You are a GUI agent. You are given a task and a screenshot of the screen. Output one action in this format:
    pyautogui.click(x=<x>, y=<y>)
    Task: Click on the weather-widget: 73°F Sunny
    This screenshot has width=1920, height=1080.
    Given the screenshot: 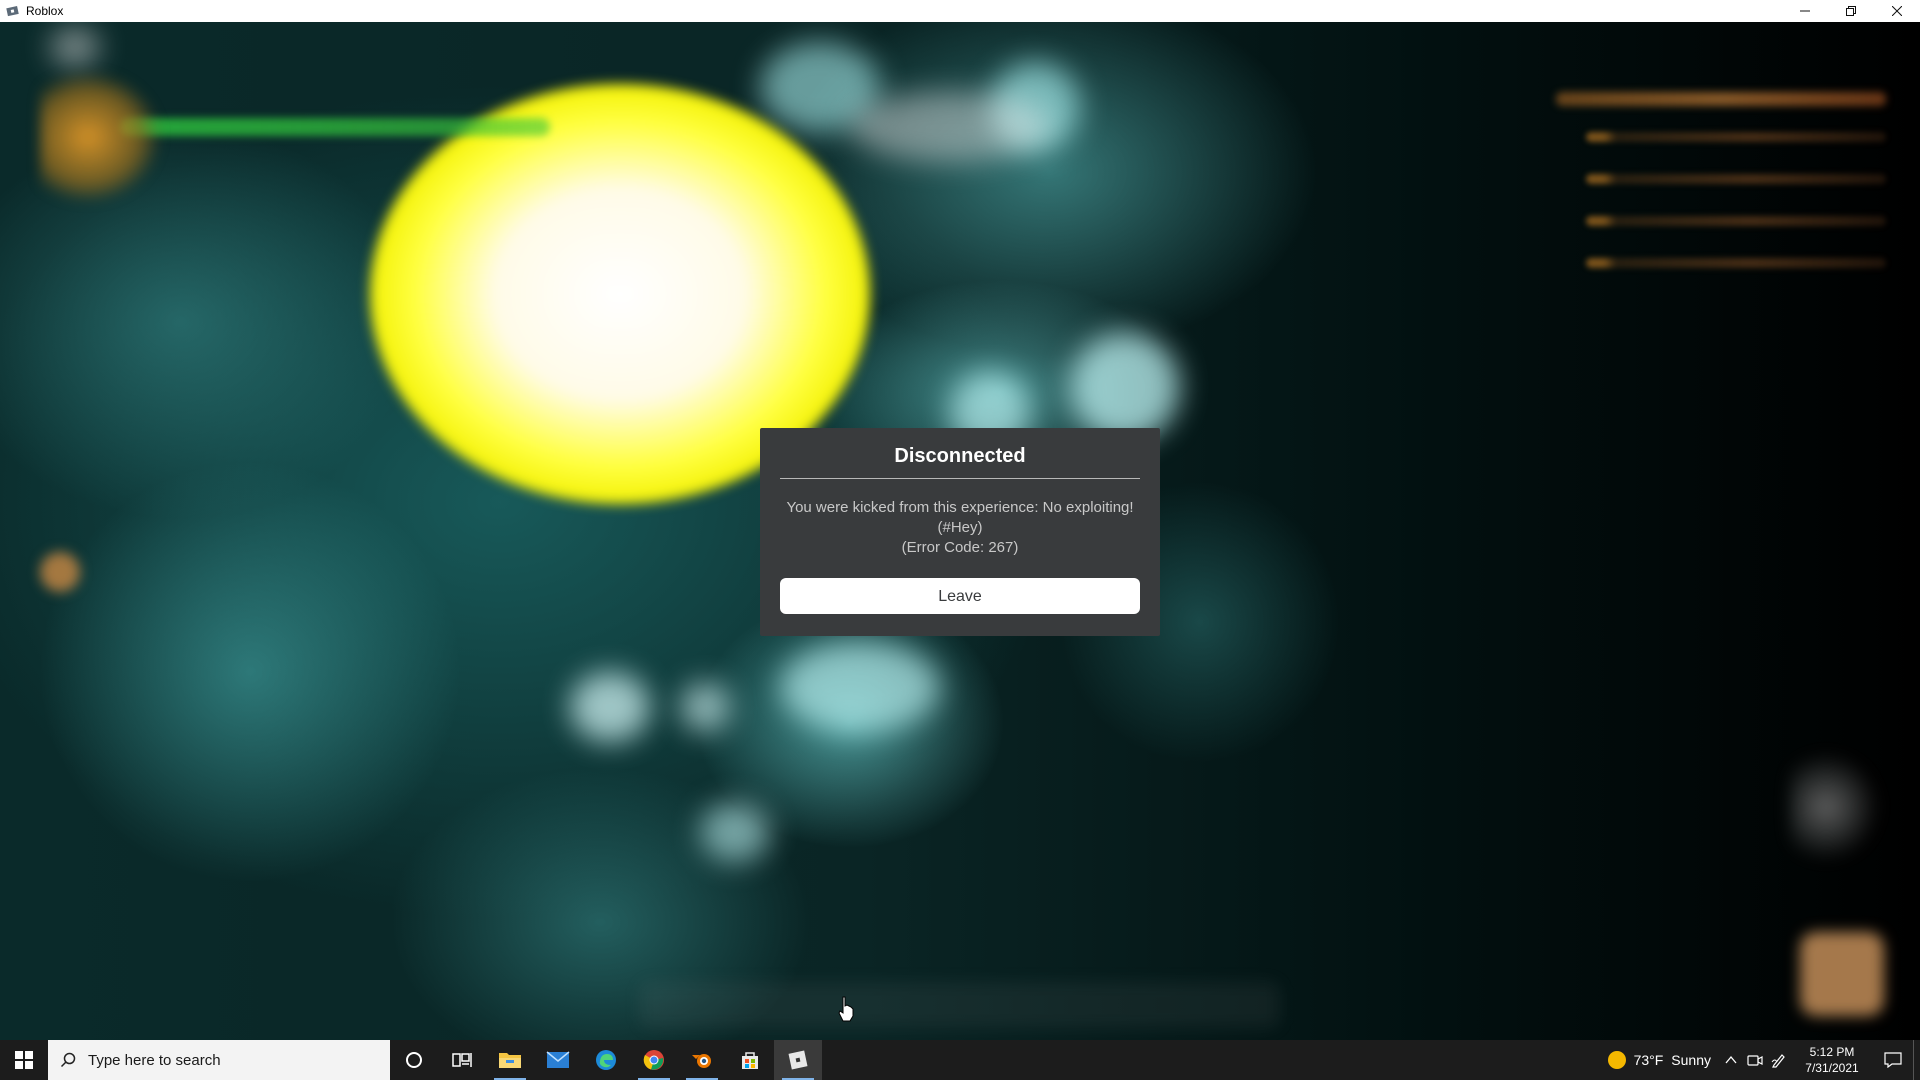 What is the action you would take?
    pyautogui.click(x=1659, y=1060)
    